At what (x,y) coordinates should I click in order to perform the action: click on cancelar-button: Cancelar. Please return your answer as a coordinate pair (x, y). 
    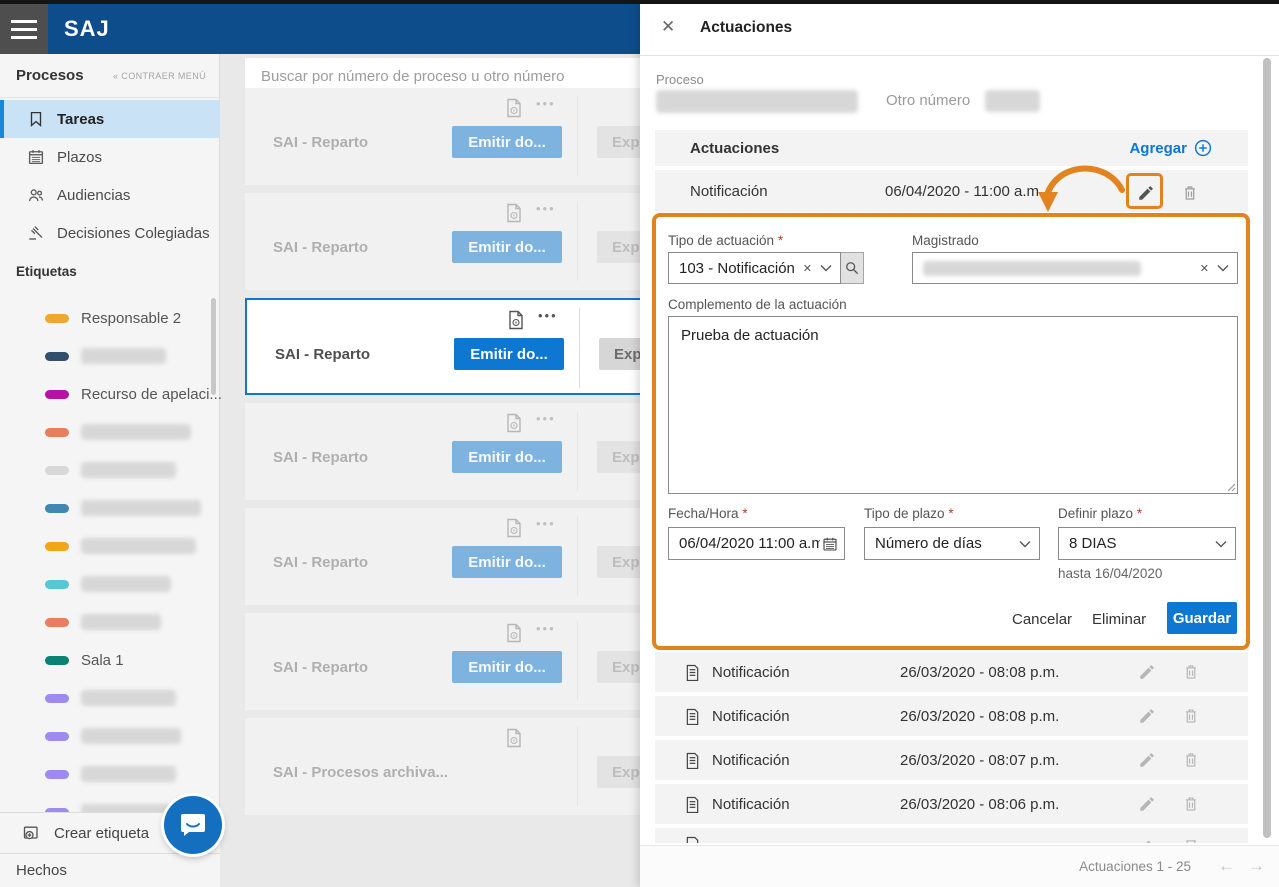
    Looking at the image, I should click on (1042, 619).